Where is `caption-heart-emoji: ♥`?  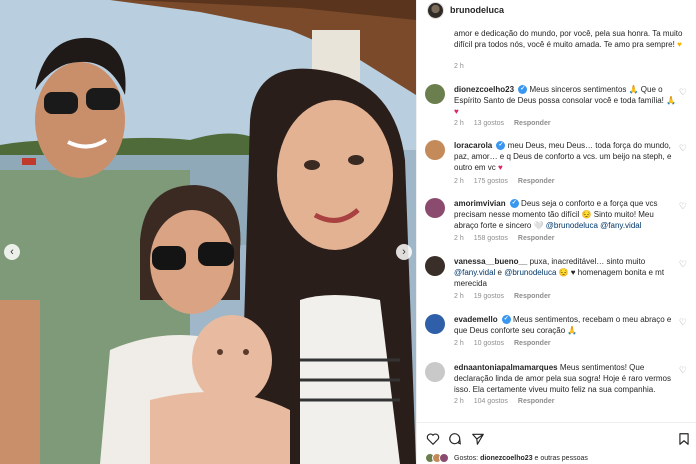
caption-heart-emoji: ♥ is located at coordinates (679, 44).